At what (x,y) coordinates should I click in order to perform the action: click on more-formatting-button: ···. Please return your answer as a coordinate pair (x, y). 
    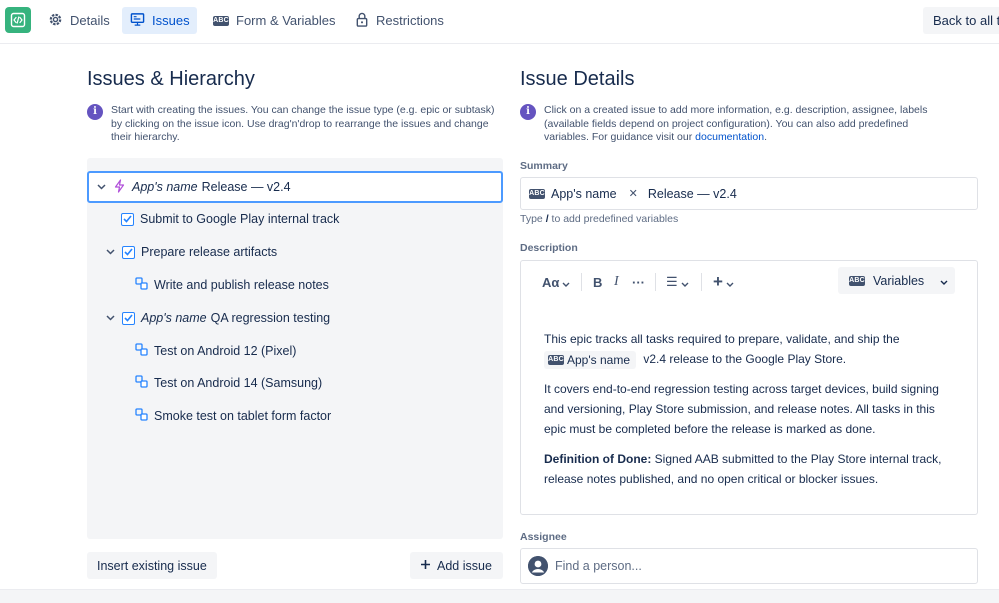
    Looking at the image, I should click on (638, 282).